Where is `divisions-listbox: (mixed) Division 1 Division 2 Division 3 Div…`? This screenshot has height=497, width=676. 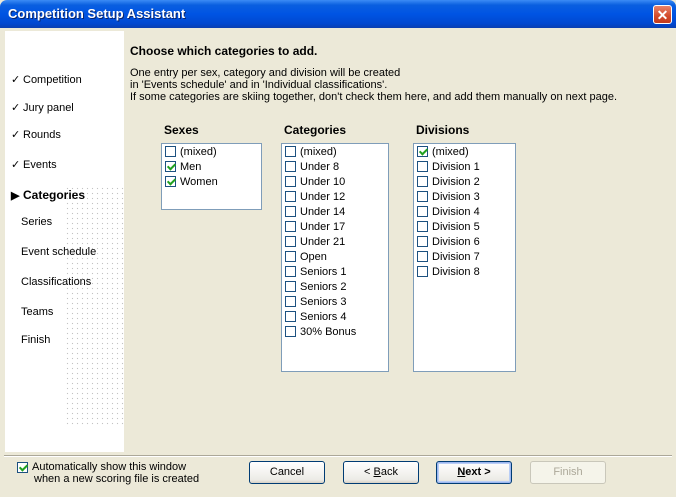
divisions-listbox: (mixed) Division 1 Division 2 Division 3 Div… is located at coordinates (464, 257).